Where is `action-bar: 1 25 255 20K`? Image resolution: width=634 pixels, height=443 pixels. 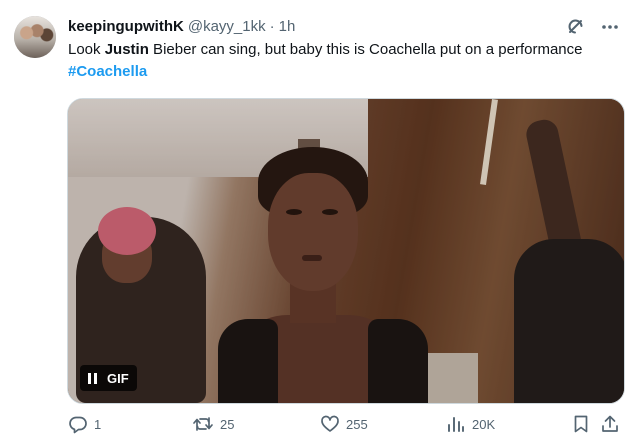 action-bar: 1 25 255 20K is located at coordinates (344, 427).